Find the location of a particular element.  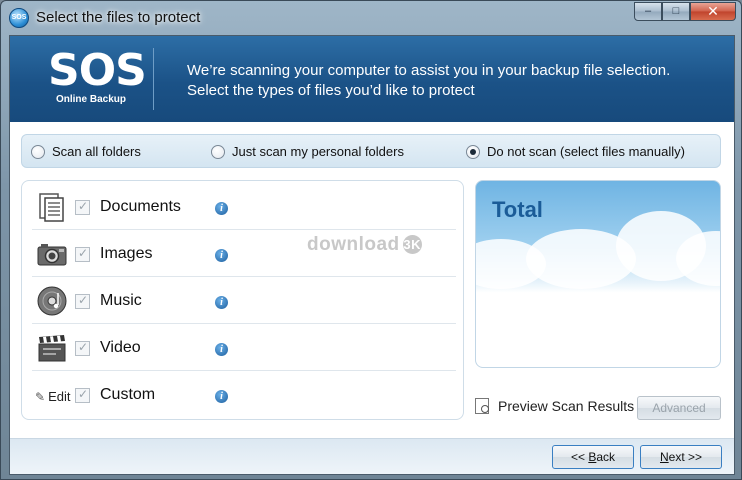

file-type-label: Video is located at coordinates (120, 347).